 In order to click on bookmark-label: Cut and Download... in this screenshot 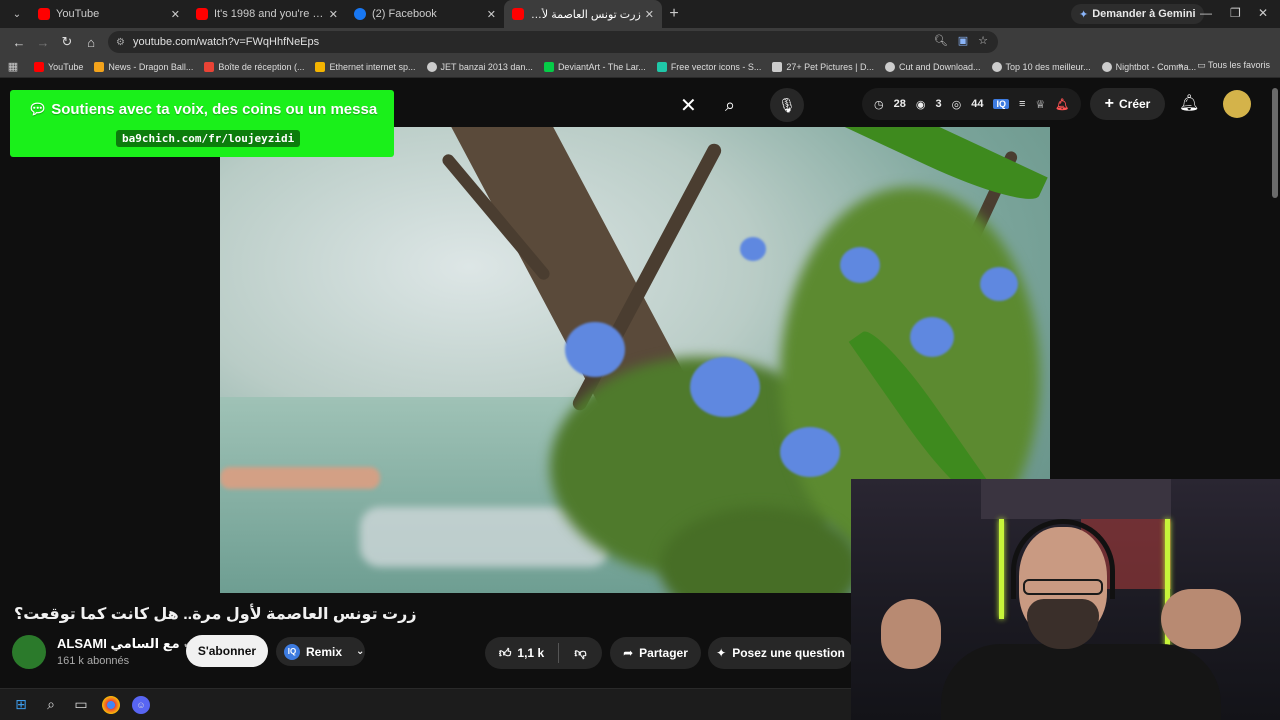, I will do `click(939, 66)`.